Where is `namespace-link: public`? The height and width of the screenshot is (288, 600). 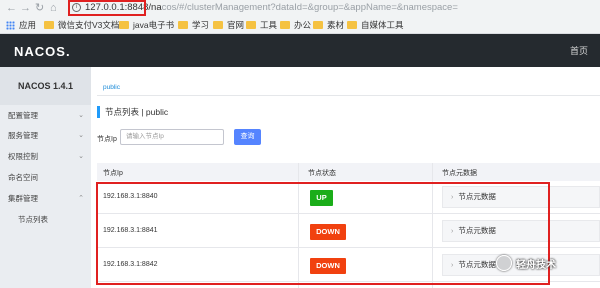
namespace-link: public is located at coordinates (111, 87).